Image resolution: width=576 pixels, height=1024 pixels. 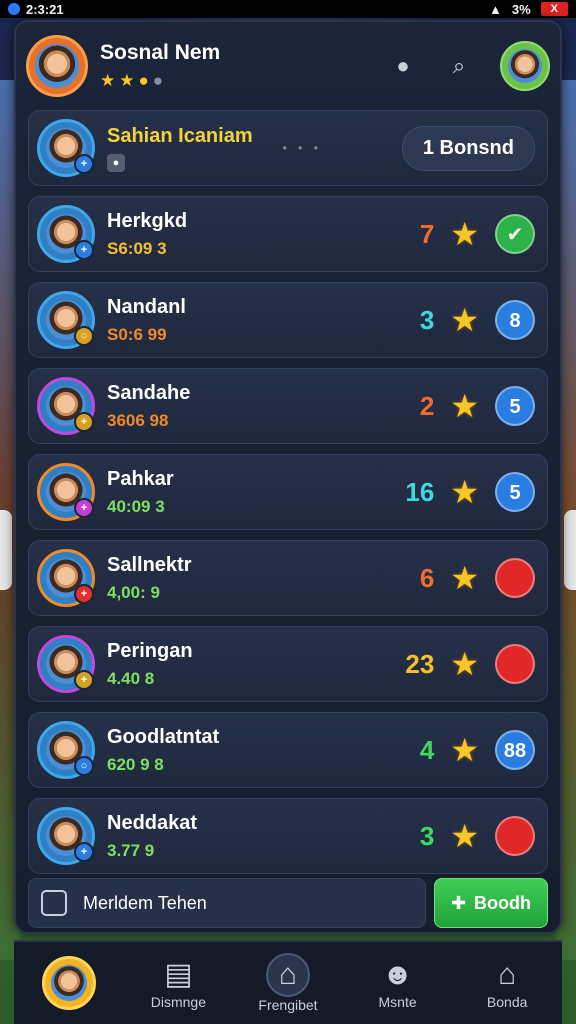 I want to click on player-score: 40:09 3, so click(x=136, y=506).